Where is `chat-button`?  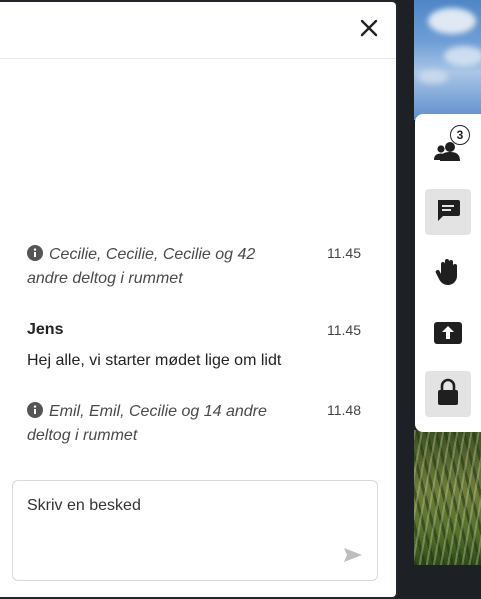
chat-button is located at coordinates (448, 212).